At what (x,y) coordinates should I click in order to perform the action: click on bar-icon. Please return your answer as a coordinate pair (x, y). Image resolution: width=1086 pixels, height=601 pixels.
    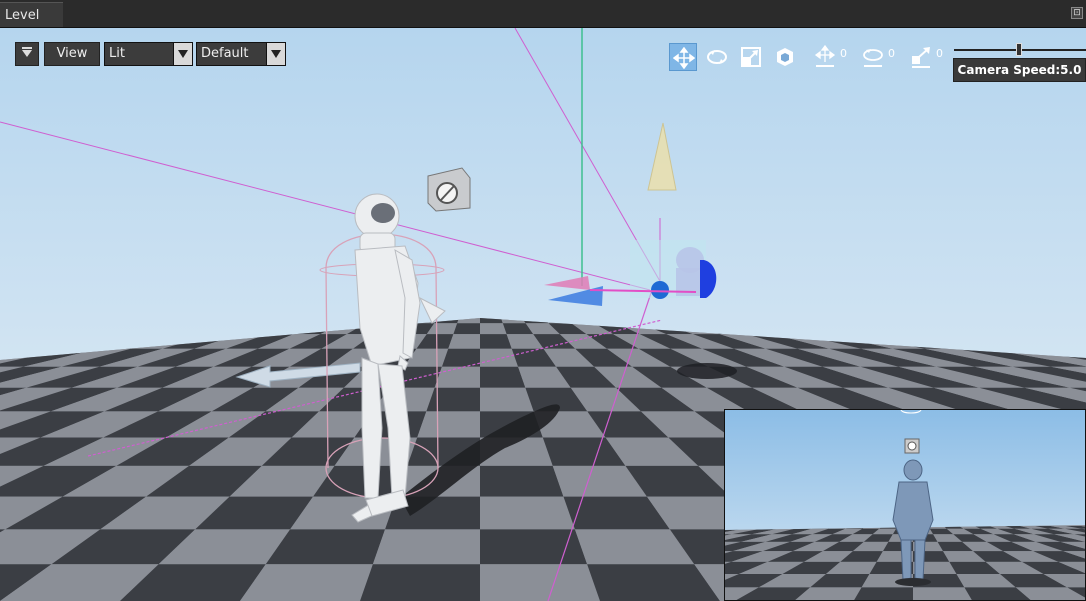
    Looking at the image, I should click on (27, 48).